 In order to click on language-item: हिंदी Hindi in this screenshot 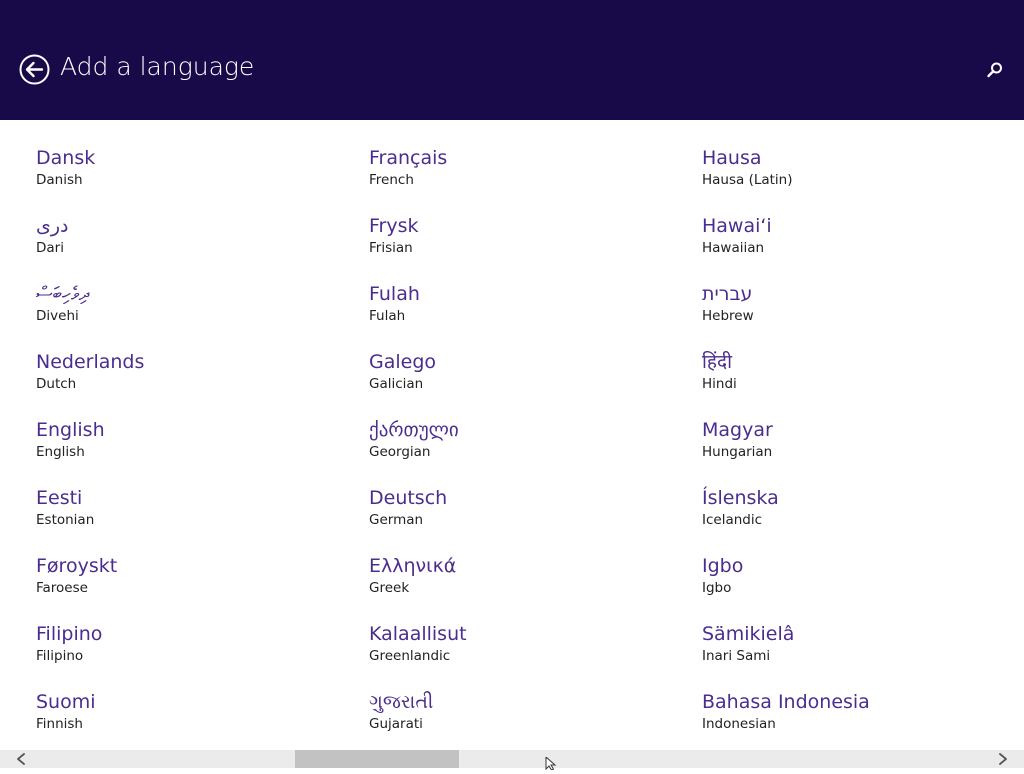, I will do `click(852, 384)`.